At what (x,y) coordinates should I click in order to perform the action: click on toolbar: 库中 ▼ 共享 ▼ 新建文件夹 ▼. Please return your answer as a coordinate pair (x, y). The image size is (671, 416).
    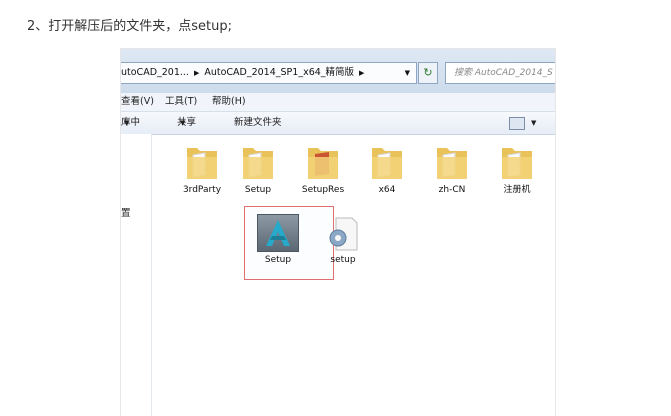
    Looking at the image, I should click on (338, 123).